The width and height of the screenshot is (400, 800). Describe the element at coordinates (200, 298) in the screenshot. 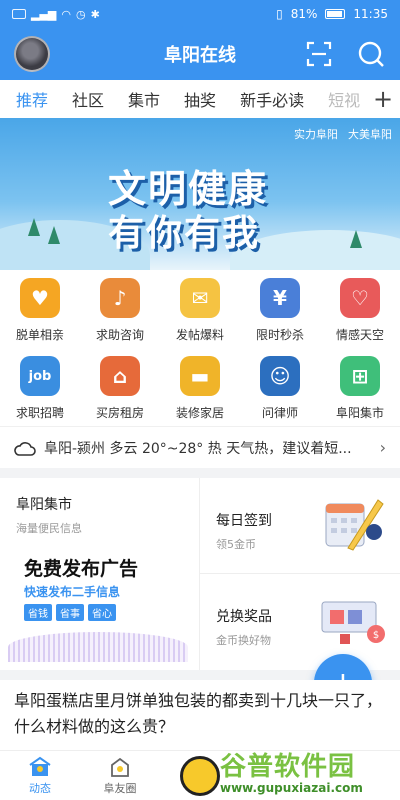

I see `envelope-icon: ✉` at that location.